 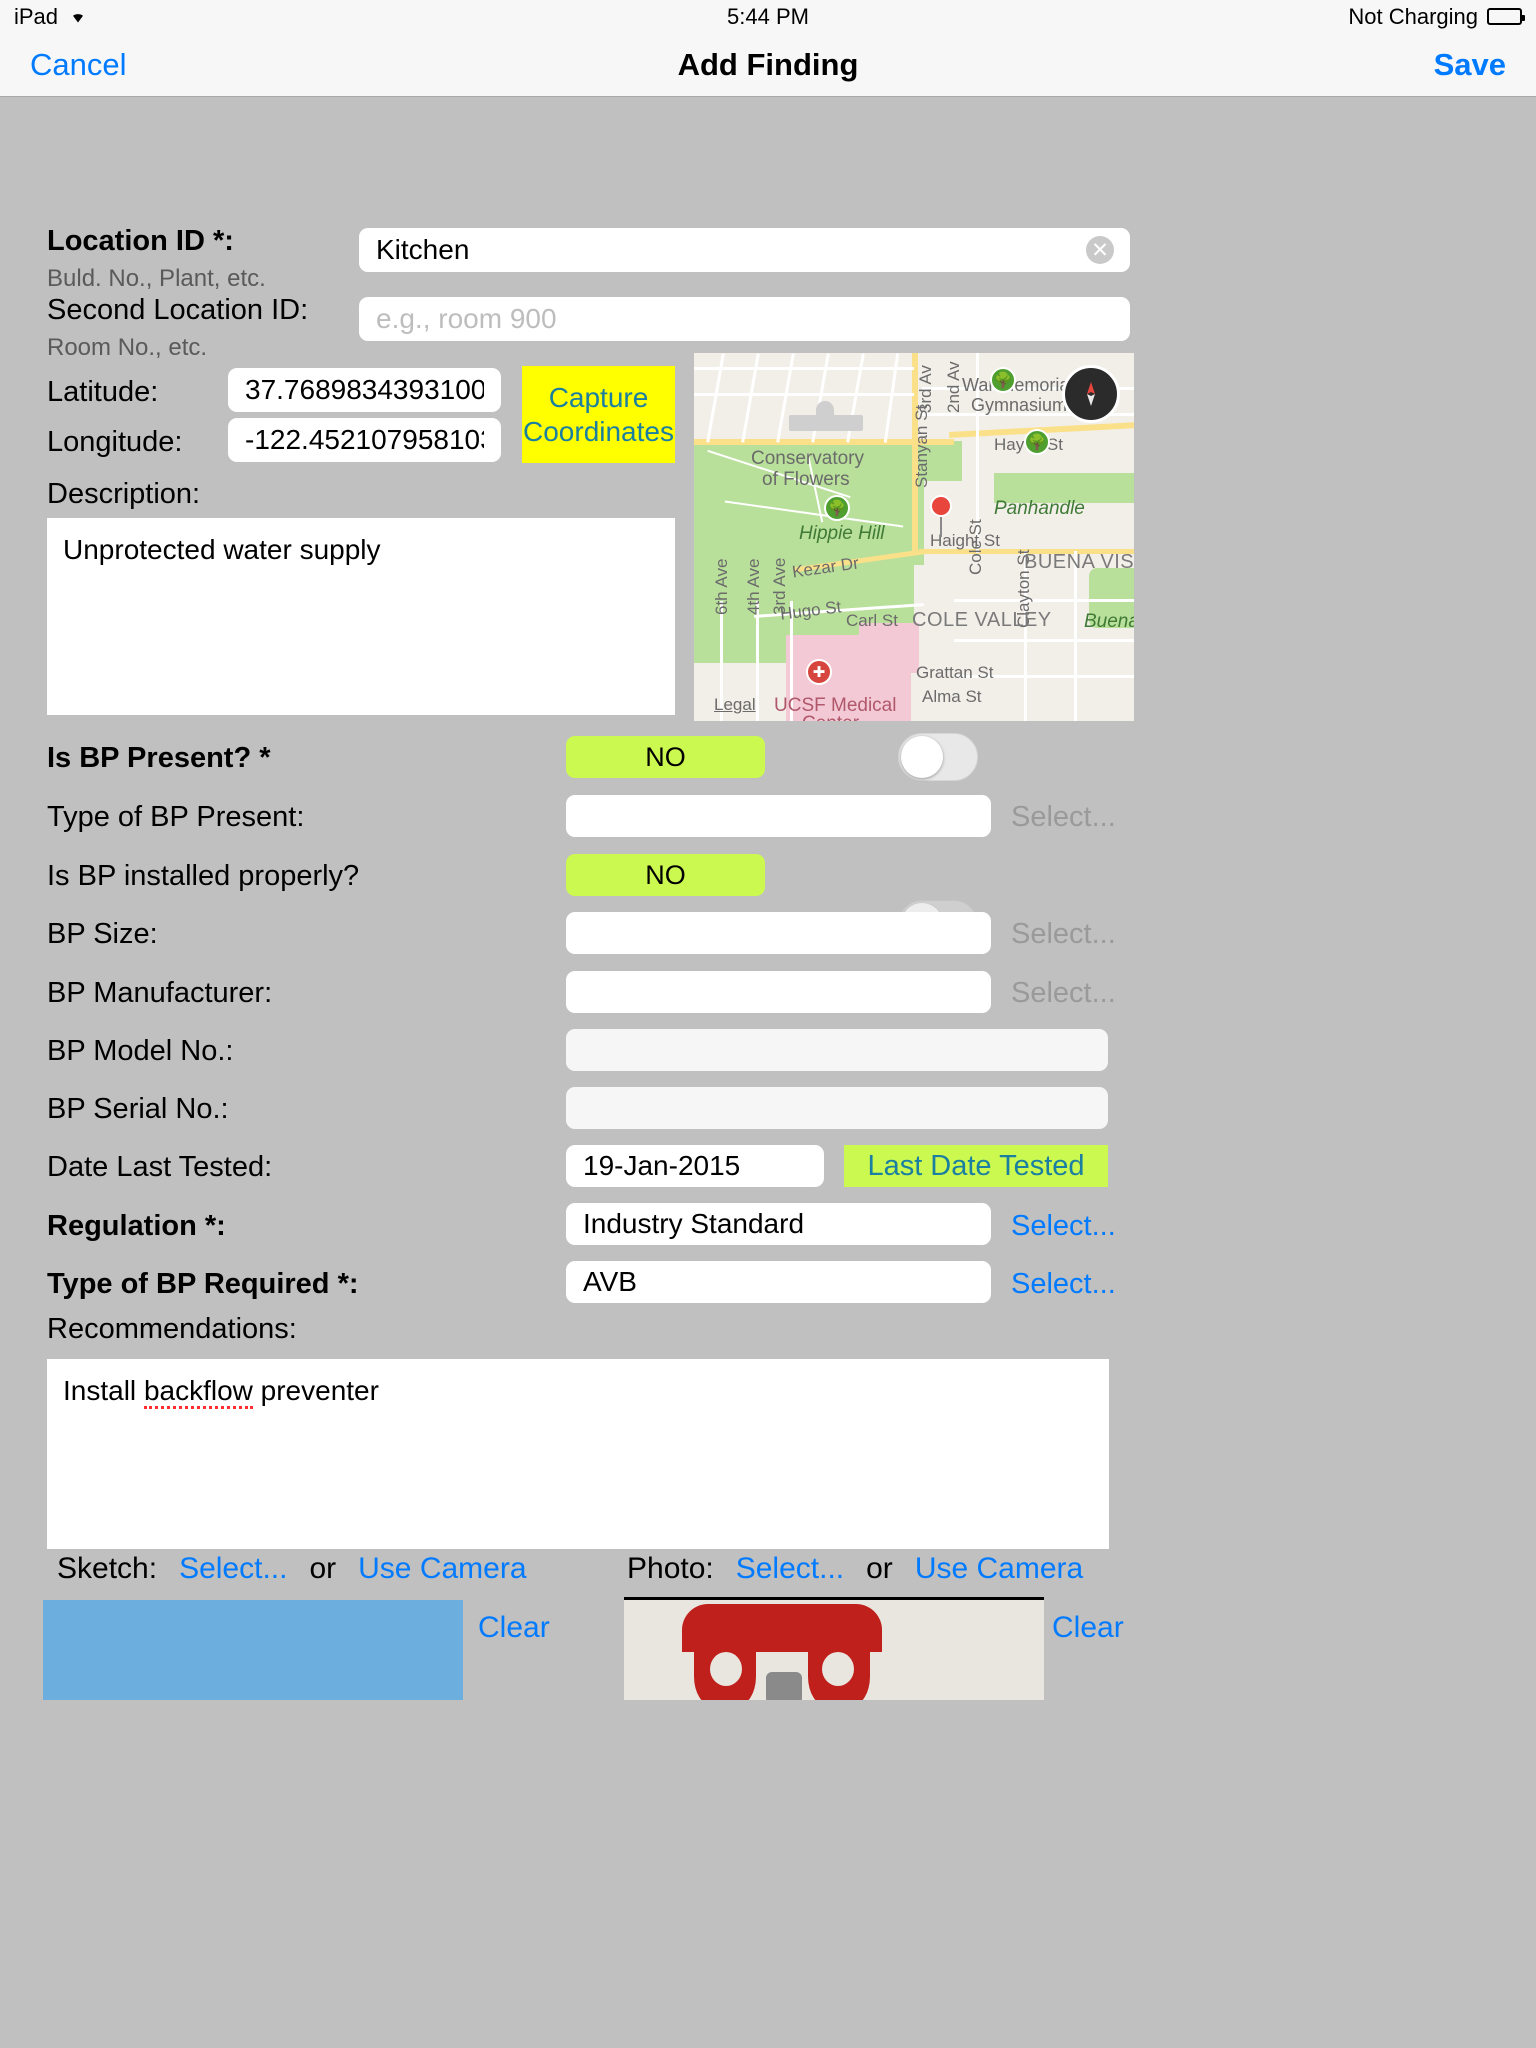 I want to click on map-label-buena-vista: BUENA VISTA, so click(x=1079, y=562).